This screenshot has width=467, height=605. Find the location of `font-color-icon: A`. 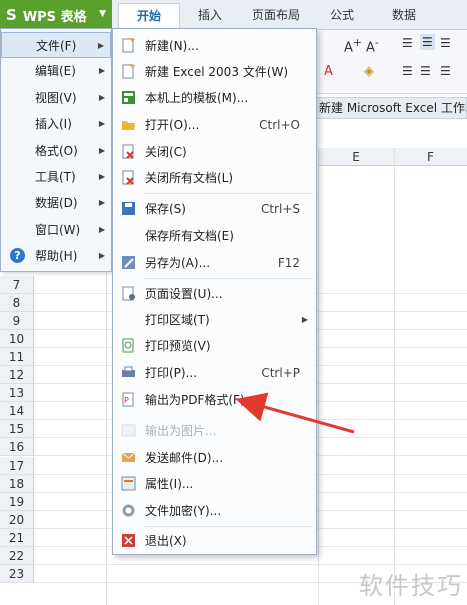

font-color-icon: A is located at coordinates (328, 71).